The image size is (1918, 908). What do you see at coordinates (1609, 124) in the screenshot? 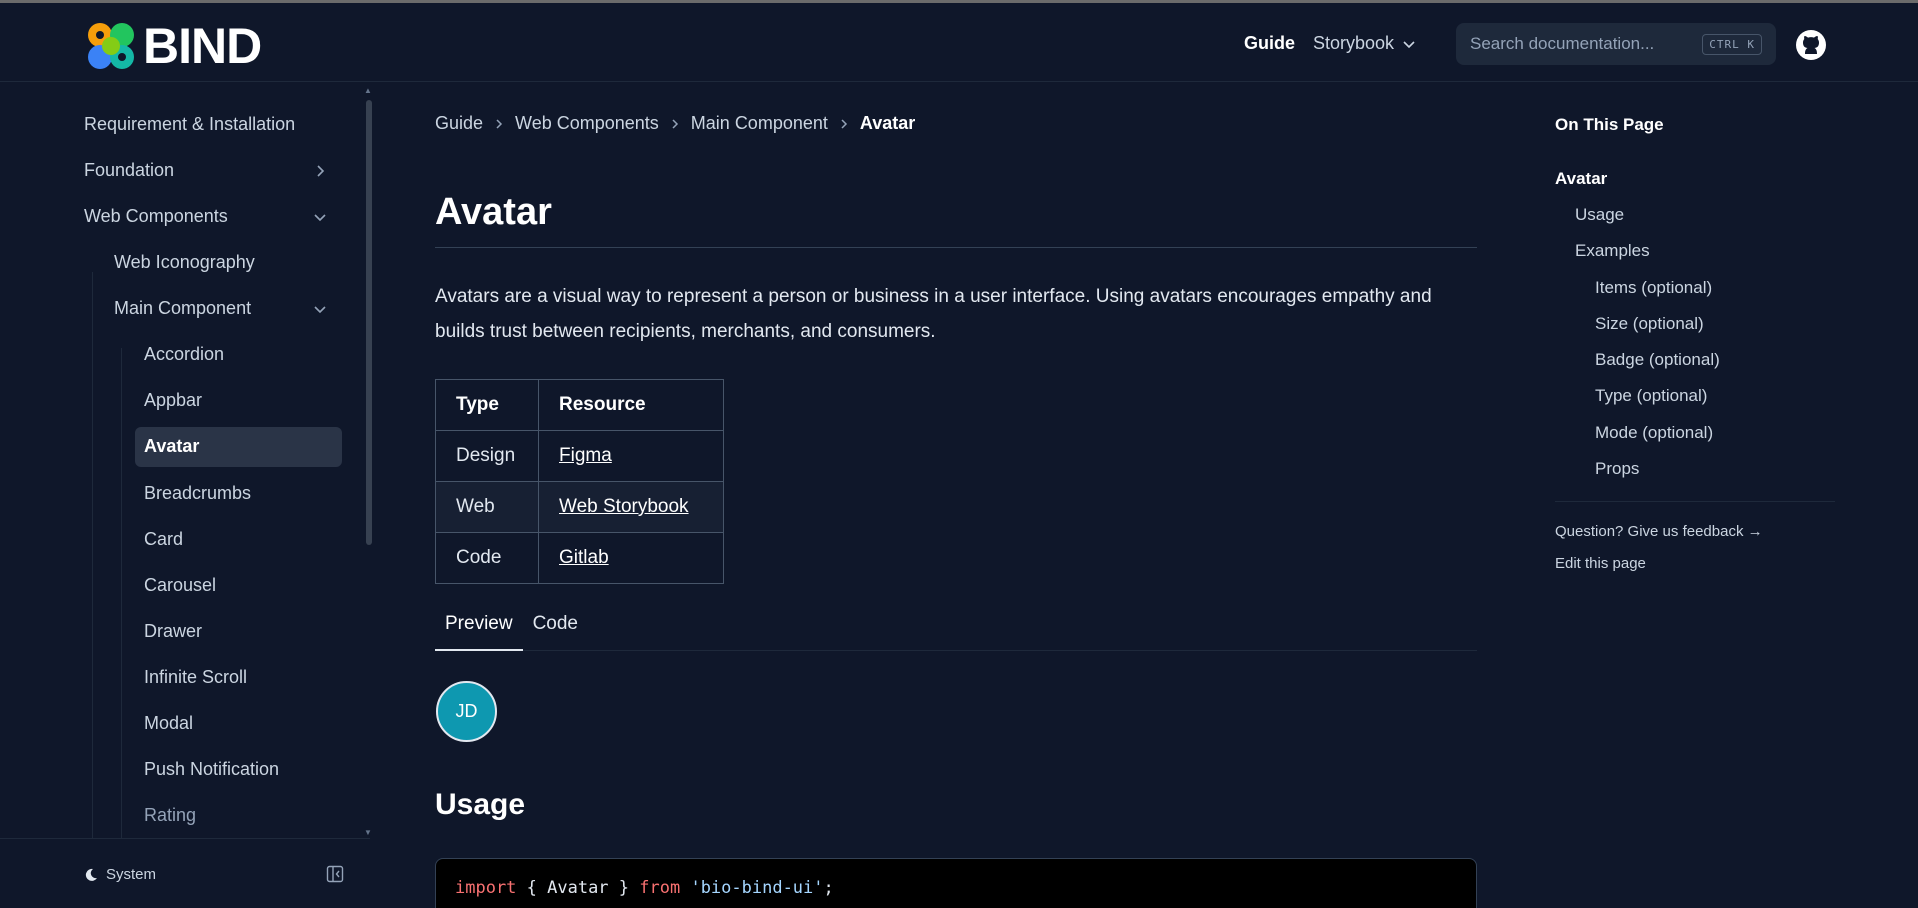
I see `toc-title: On This Page` at bounding box center [1609, 124].